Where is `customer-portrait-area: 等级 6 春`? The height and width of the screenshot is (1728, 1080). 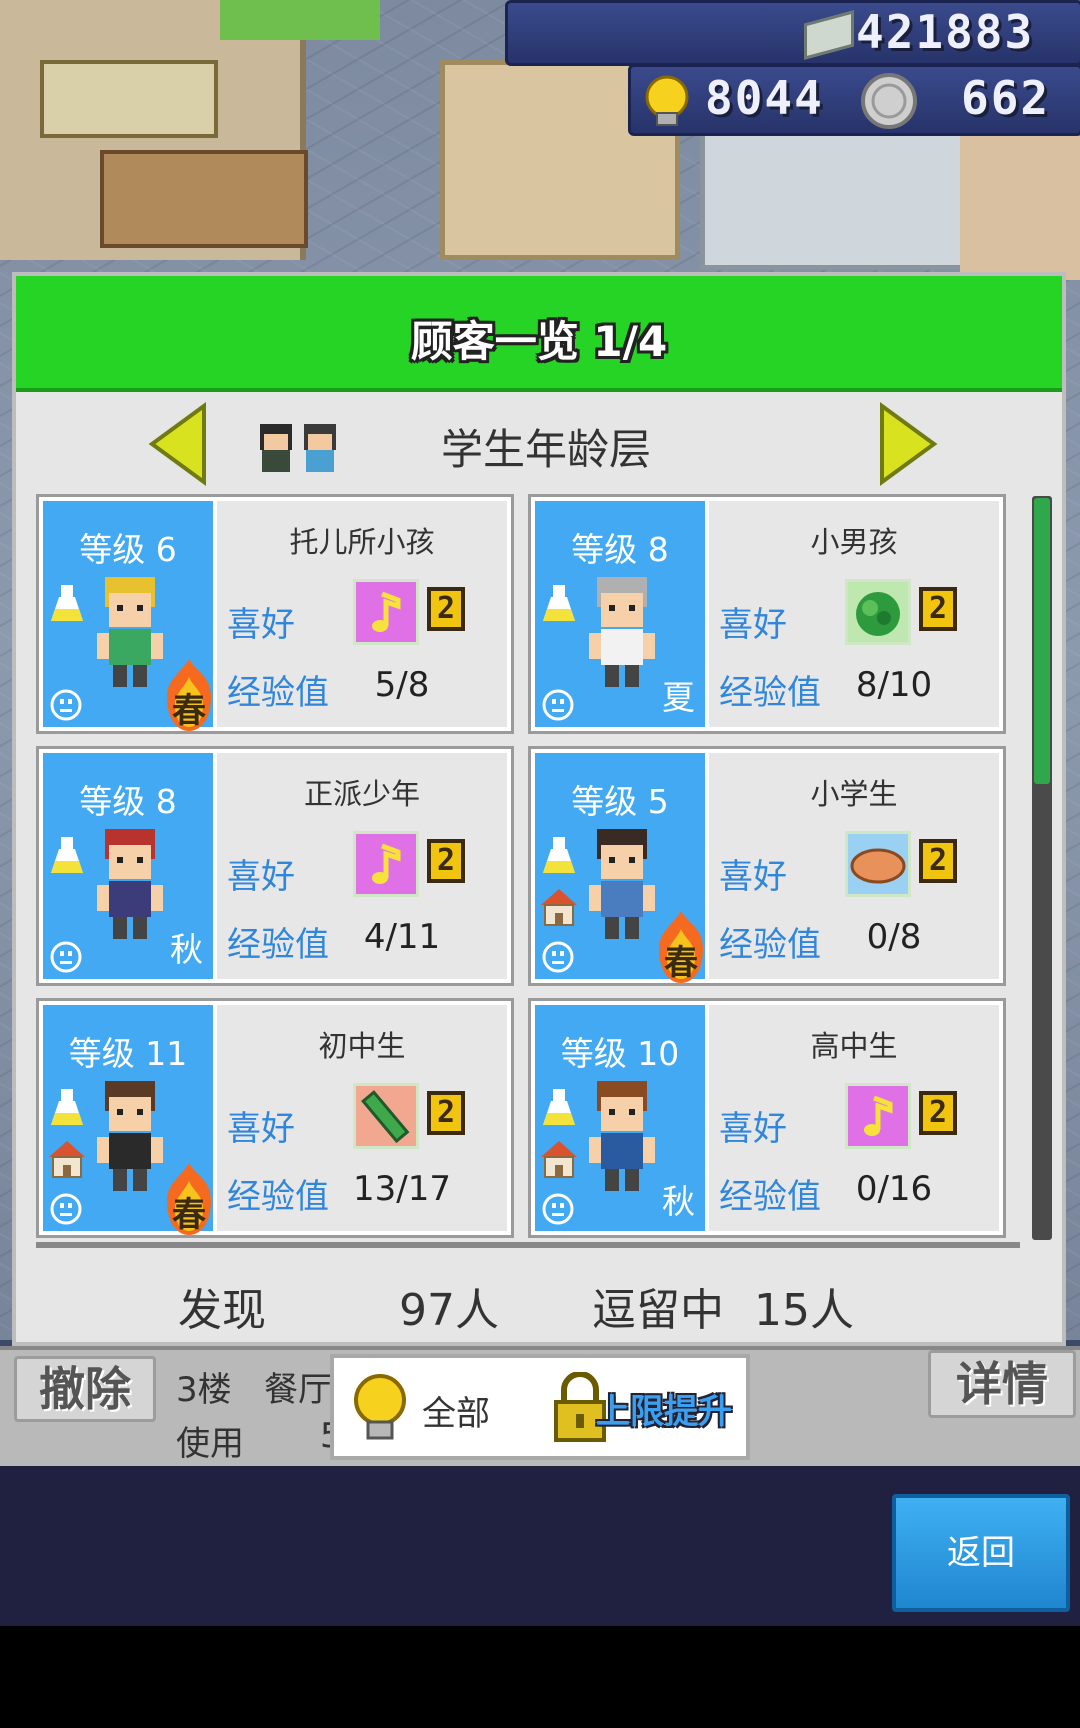
customer-portrait-area: 等级 6 春 is located at coordinates (128, 616).